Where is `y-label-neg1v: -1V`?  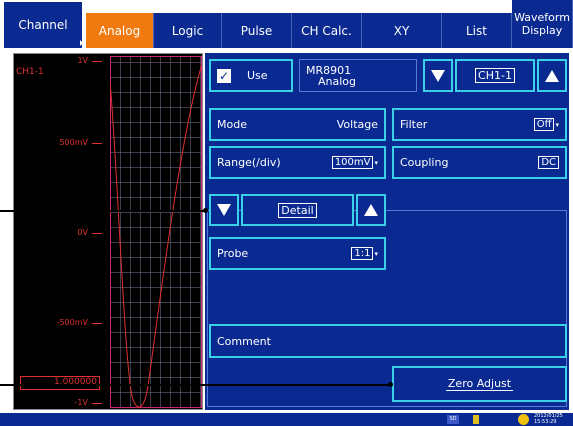
y-label-neg1v: -1V is located at coordinates (81, 402).